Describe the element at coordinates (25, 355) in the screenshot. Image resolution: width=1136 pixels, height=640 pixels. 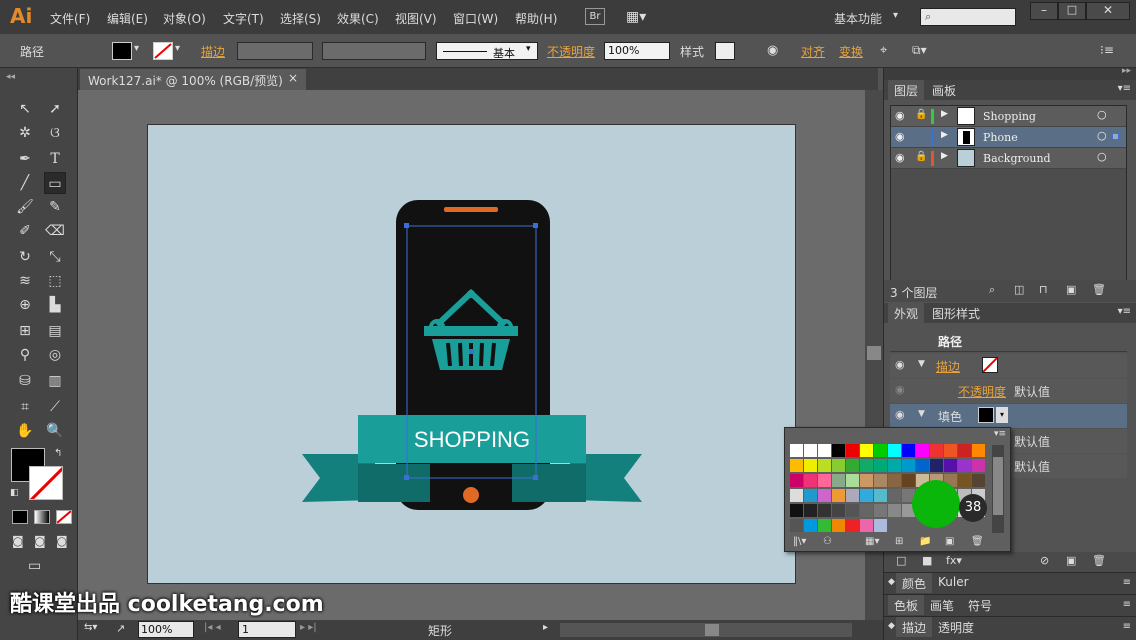
I see `eyedropper-tool-icon: ⚲` at that location.